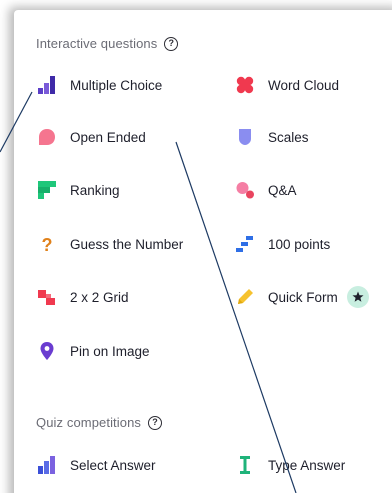  Describe the element at coordinates (245, 244) in the screenshot. I see `stairs-icon` at that location.